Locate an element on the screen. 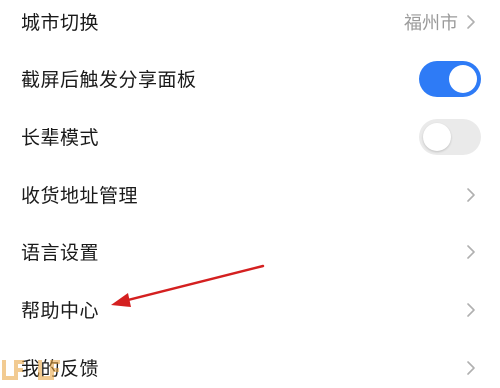 Image resolution: width=500 pixels, height=388 pixels. screenshot-share-toggle is located at coordinates (450, 78).